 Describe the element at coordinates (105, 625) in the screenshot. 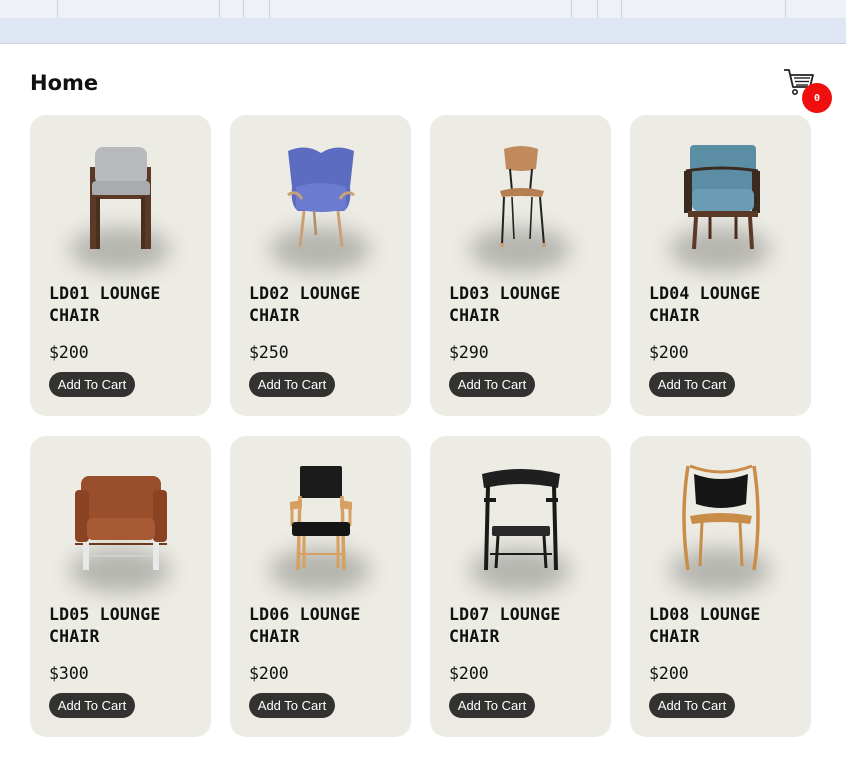

I see `product-name: LD05 LOUNGE CHAIR` at that location.